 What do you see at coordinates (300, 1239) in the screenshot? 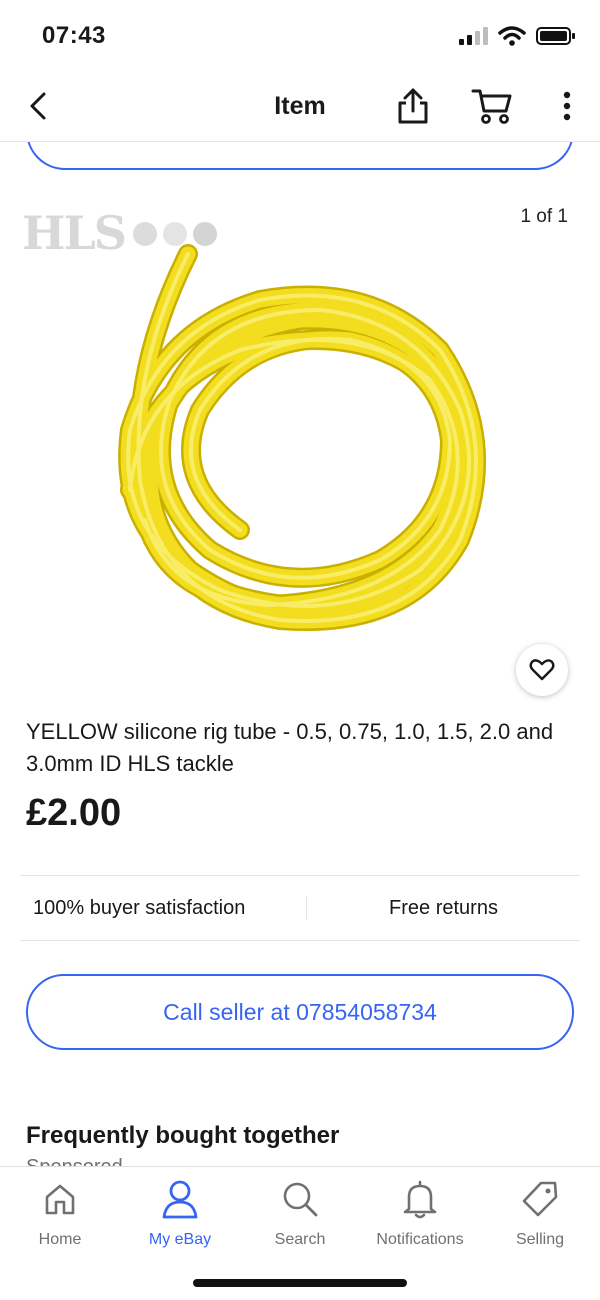
I see `tab-label: Search` at bounding box center [300, 1239].